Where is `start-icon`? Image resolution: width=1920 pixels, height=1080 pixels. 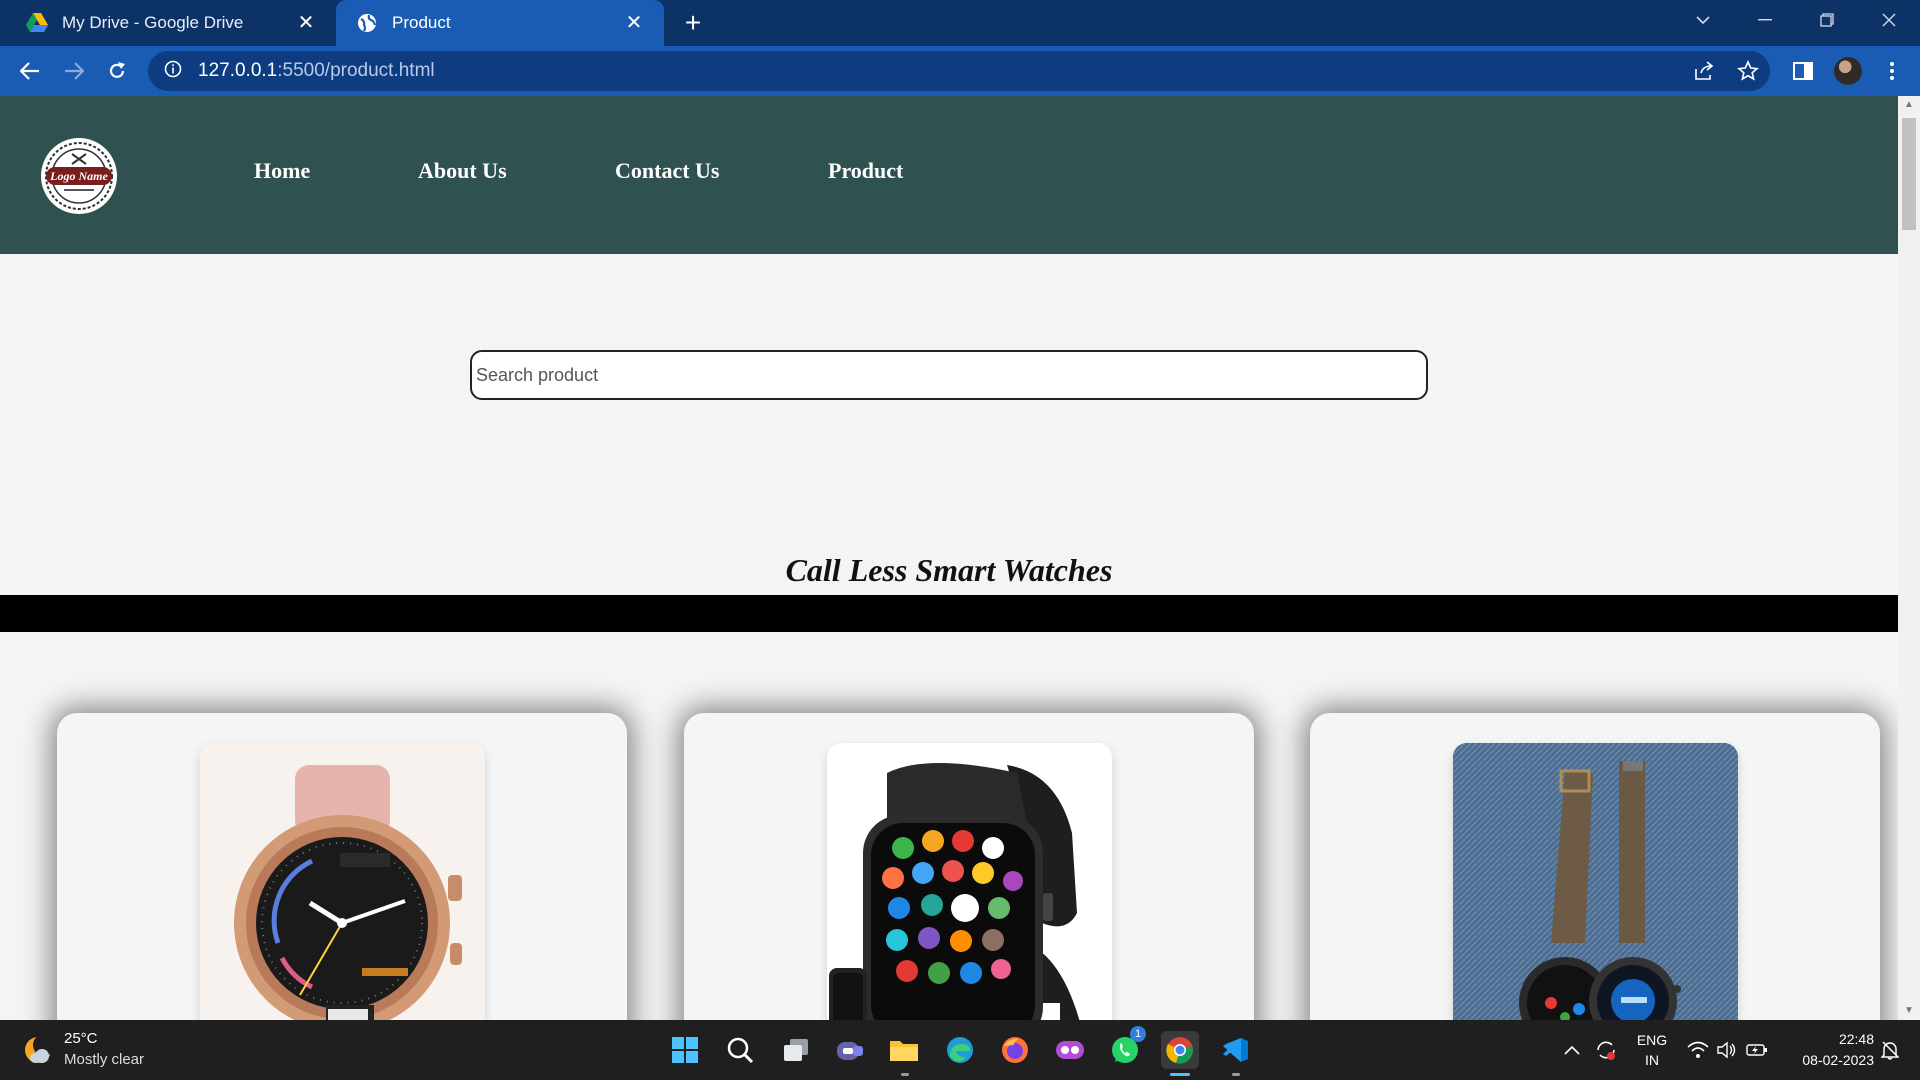
start-icon is located at coordinates (685, 1050).